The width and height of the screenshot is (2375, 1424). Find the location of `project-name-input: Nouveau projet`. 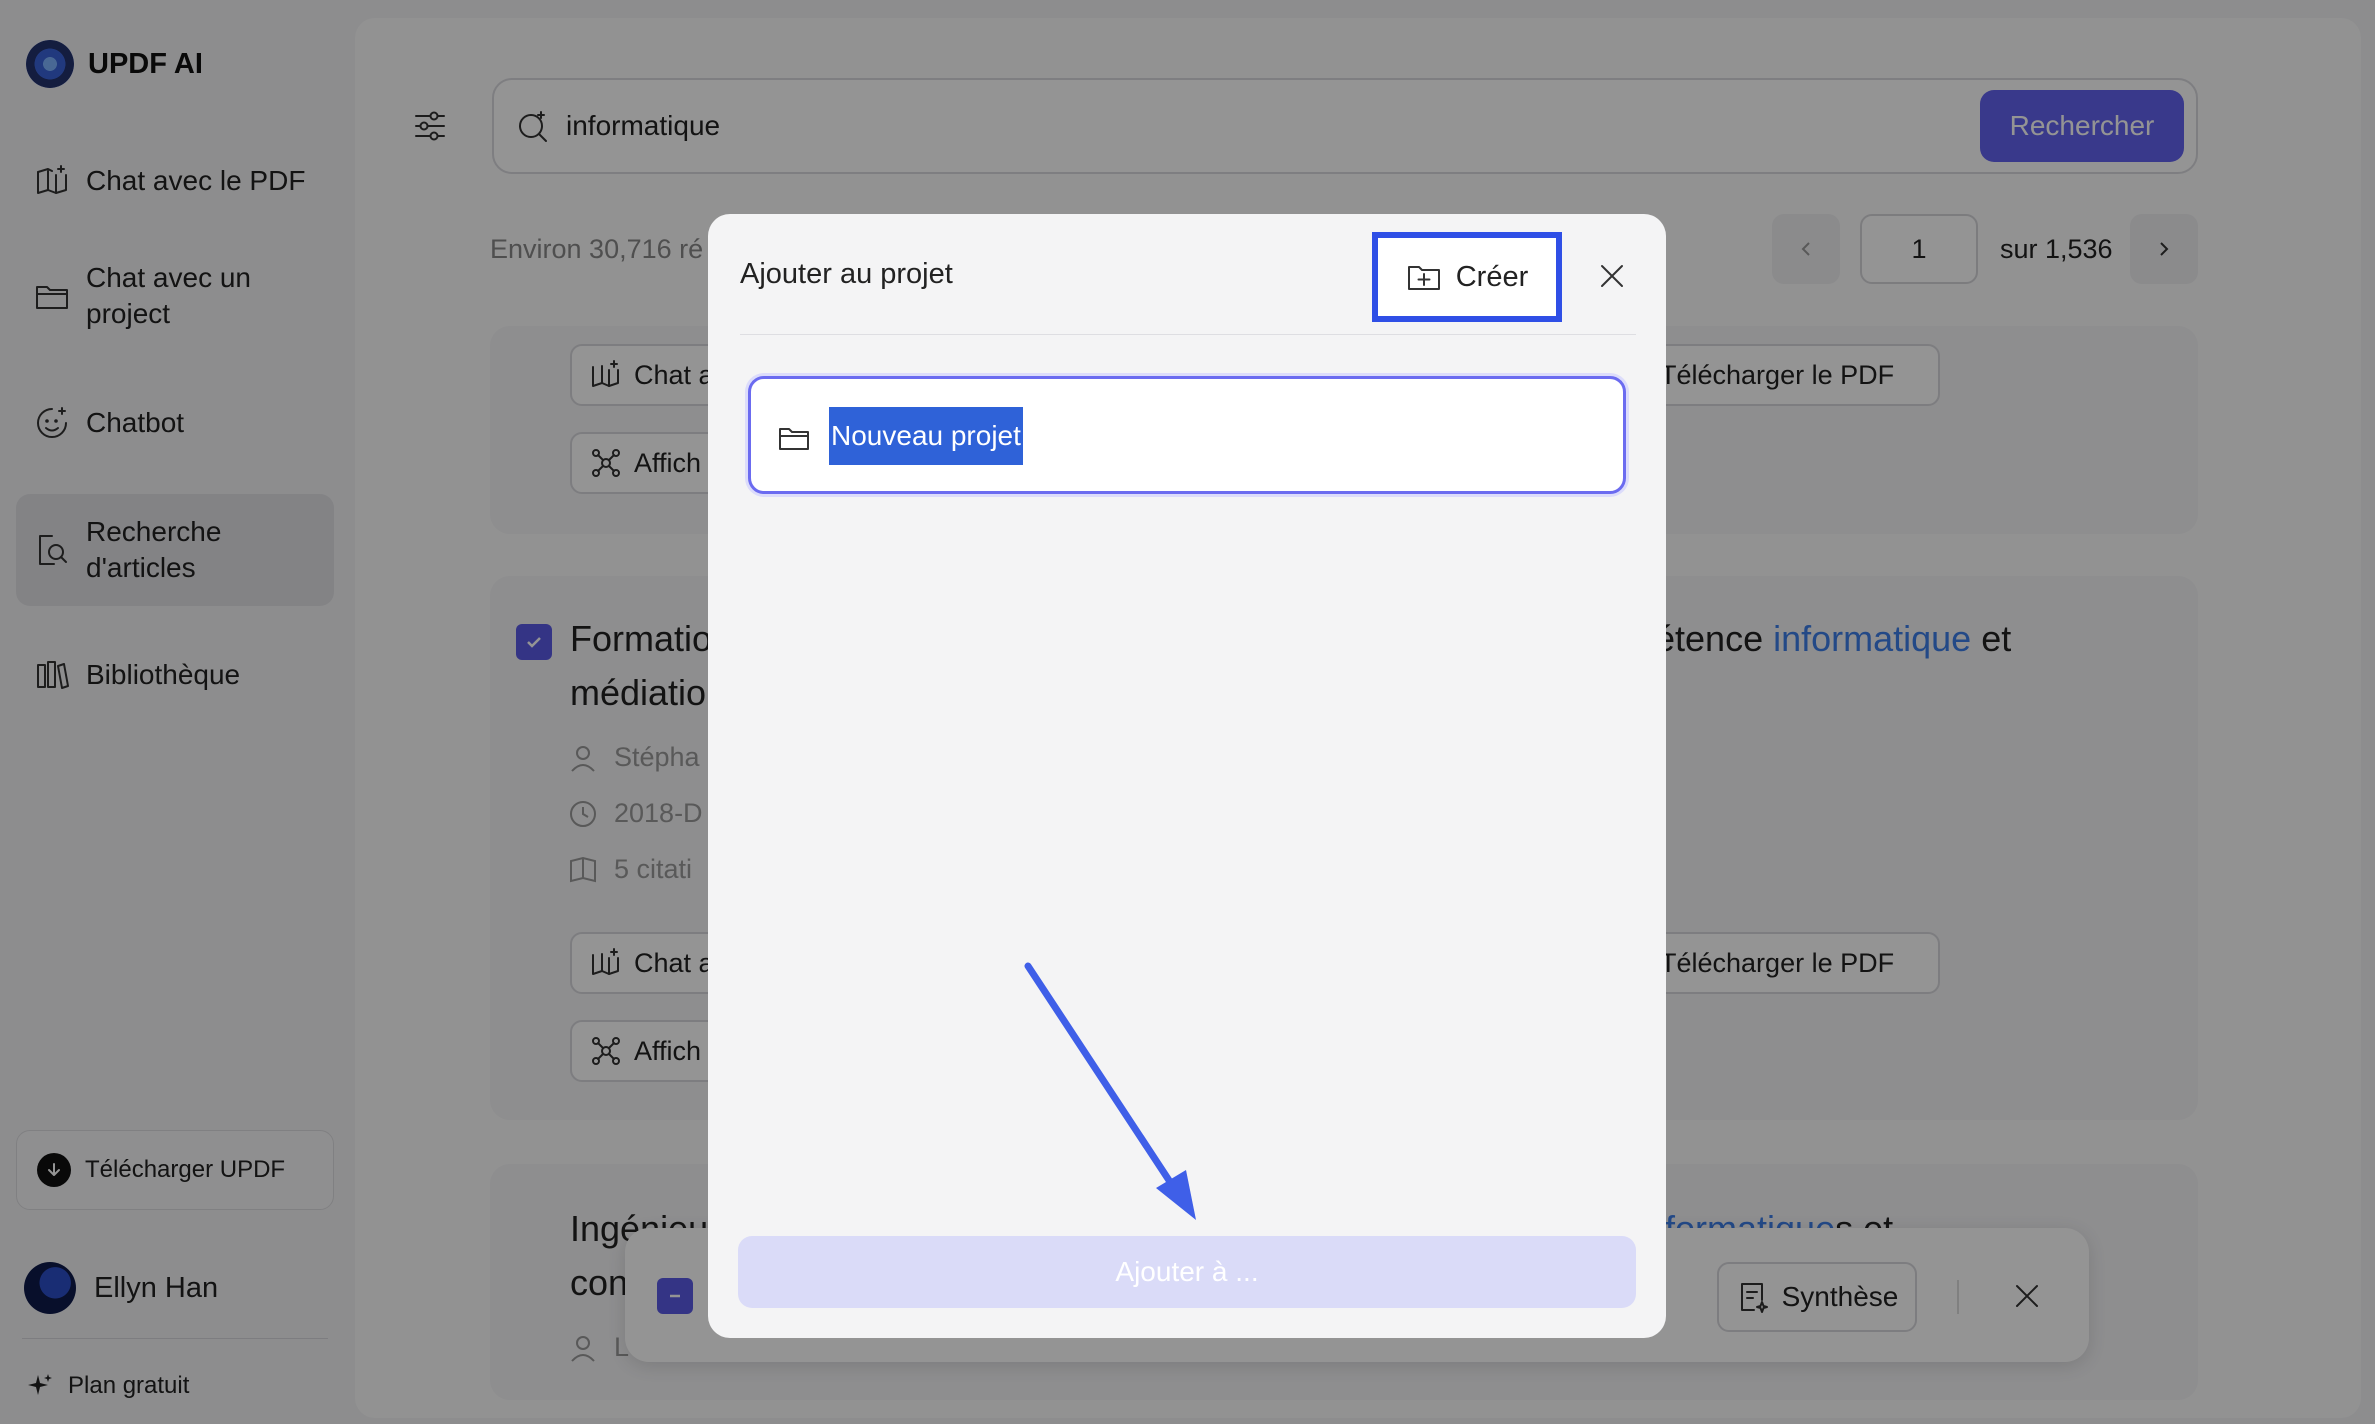

project-name-input: Nouveau projet is located at coordinates (1187, 435).